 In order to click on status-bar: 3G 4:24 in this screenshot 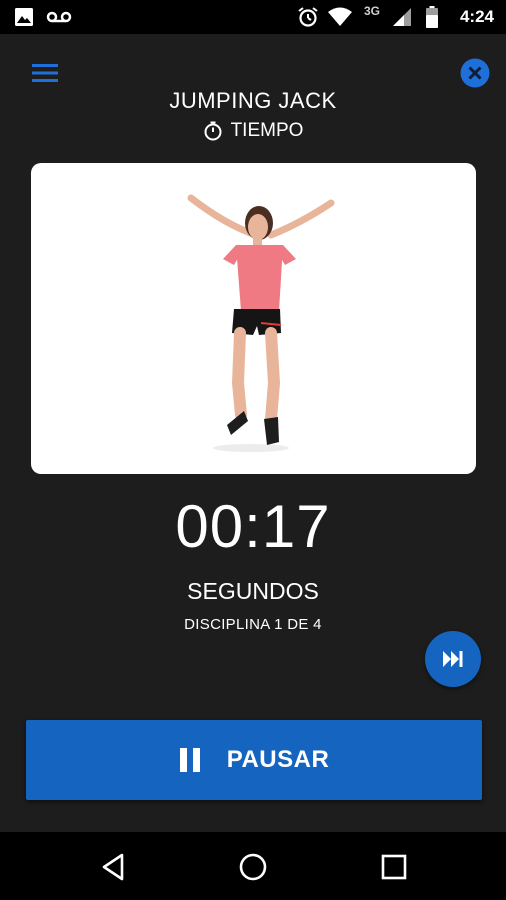, I will do `click(253, 17)`.